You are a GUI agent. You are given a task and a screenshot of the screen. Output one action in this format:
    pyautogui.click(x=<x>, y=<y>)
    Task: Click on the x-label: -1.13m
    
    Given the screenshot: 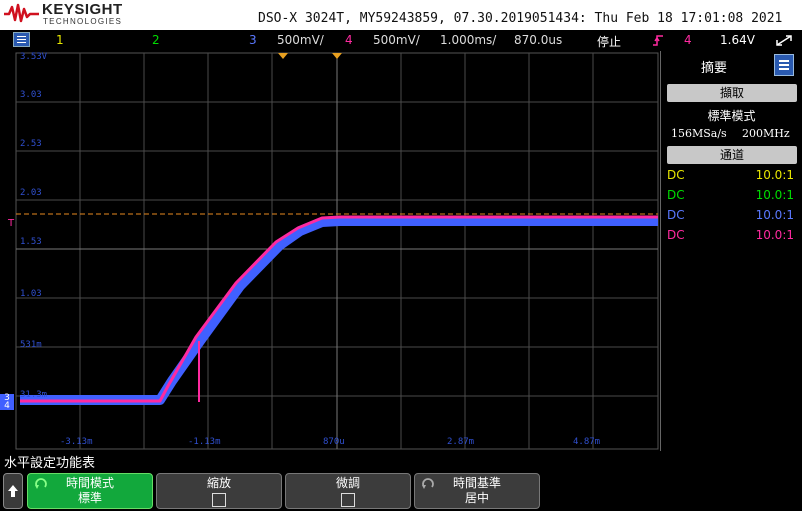 What is the action you would take?
    pyautogui.click(x=204, y=442)
    